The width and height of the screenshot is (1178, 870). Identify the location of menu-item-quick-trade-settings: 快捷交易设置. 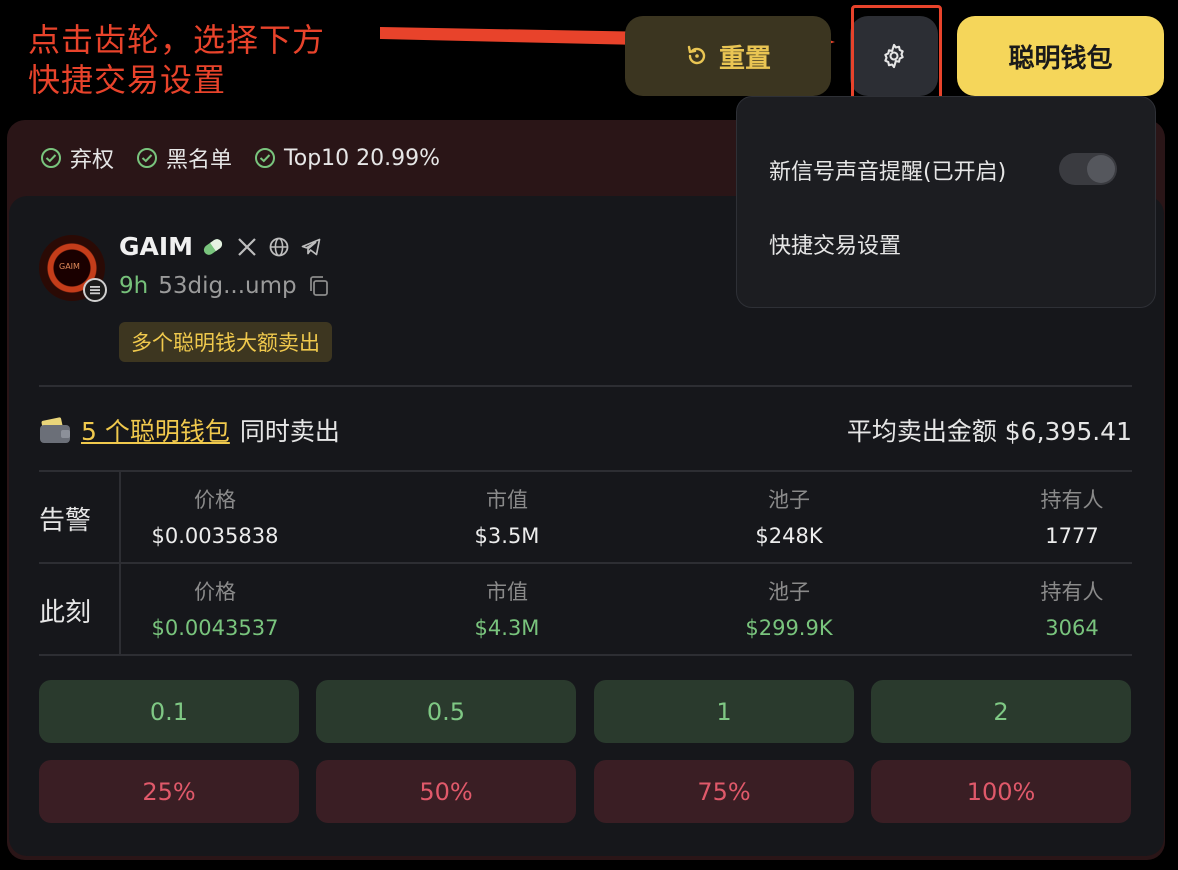
(835, 244).